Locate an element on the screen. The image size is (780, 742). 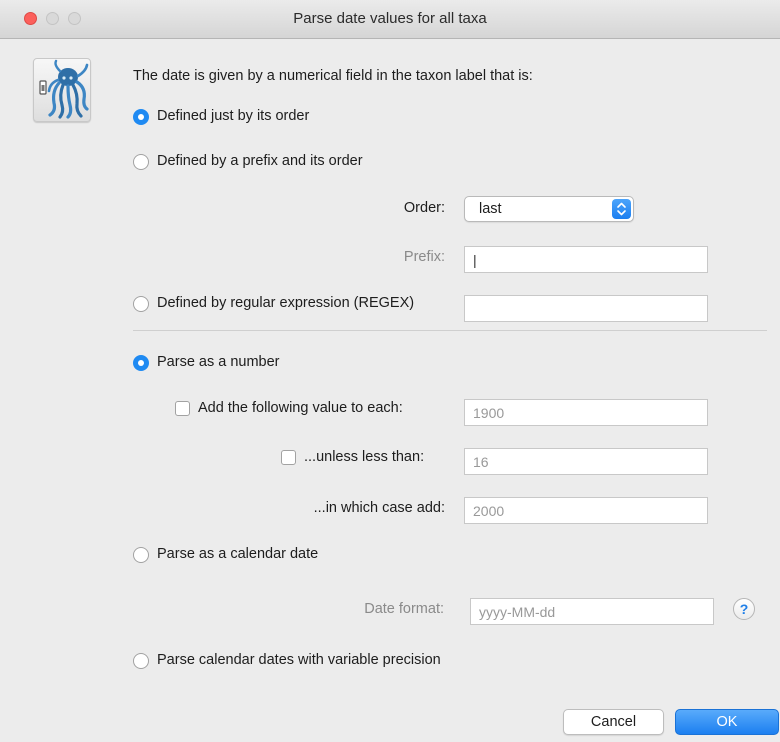
label-unless-less: ...unless less than: is located at coordinates (364, 457).